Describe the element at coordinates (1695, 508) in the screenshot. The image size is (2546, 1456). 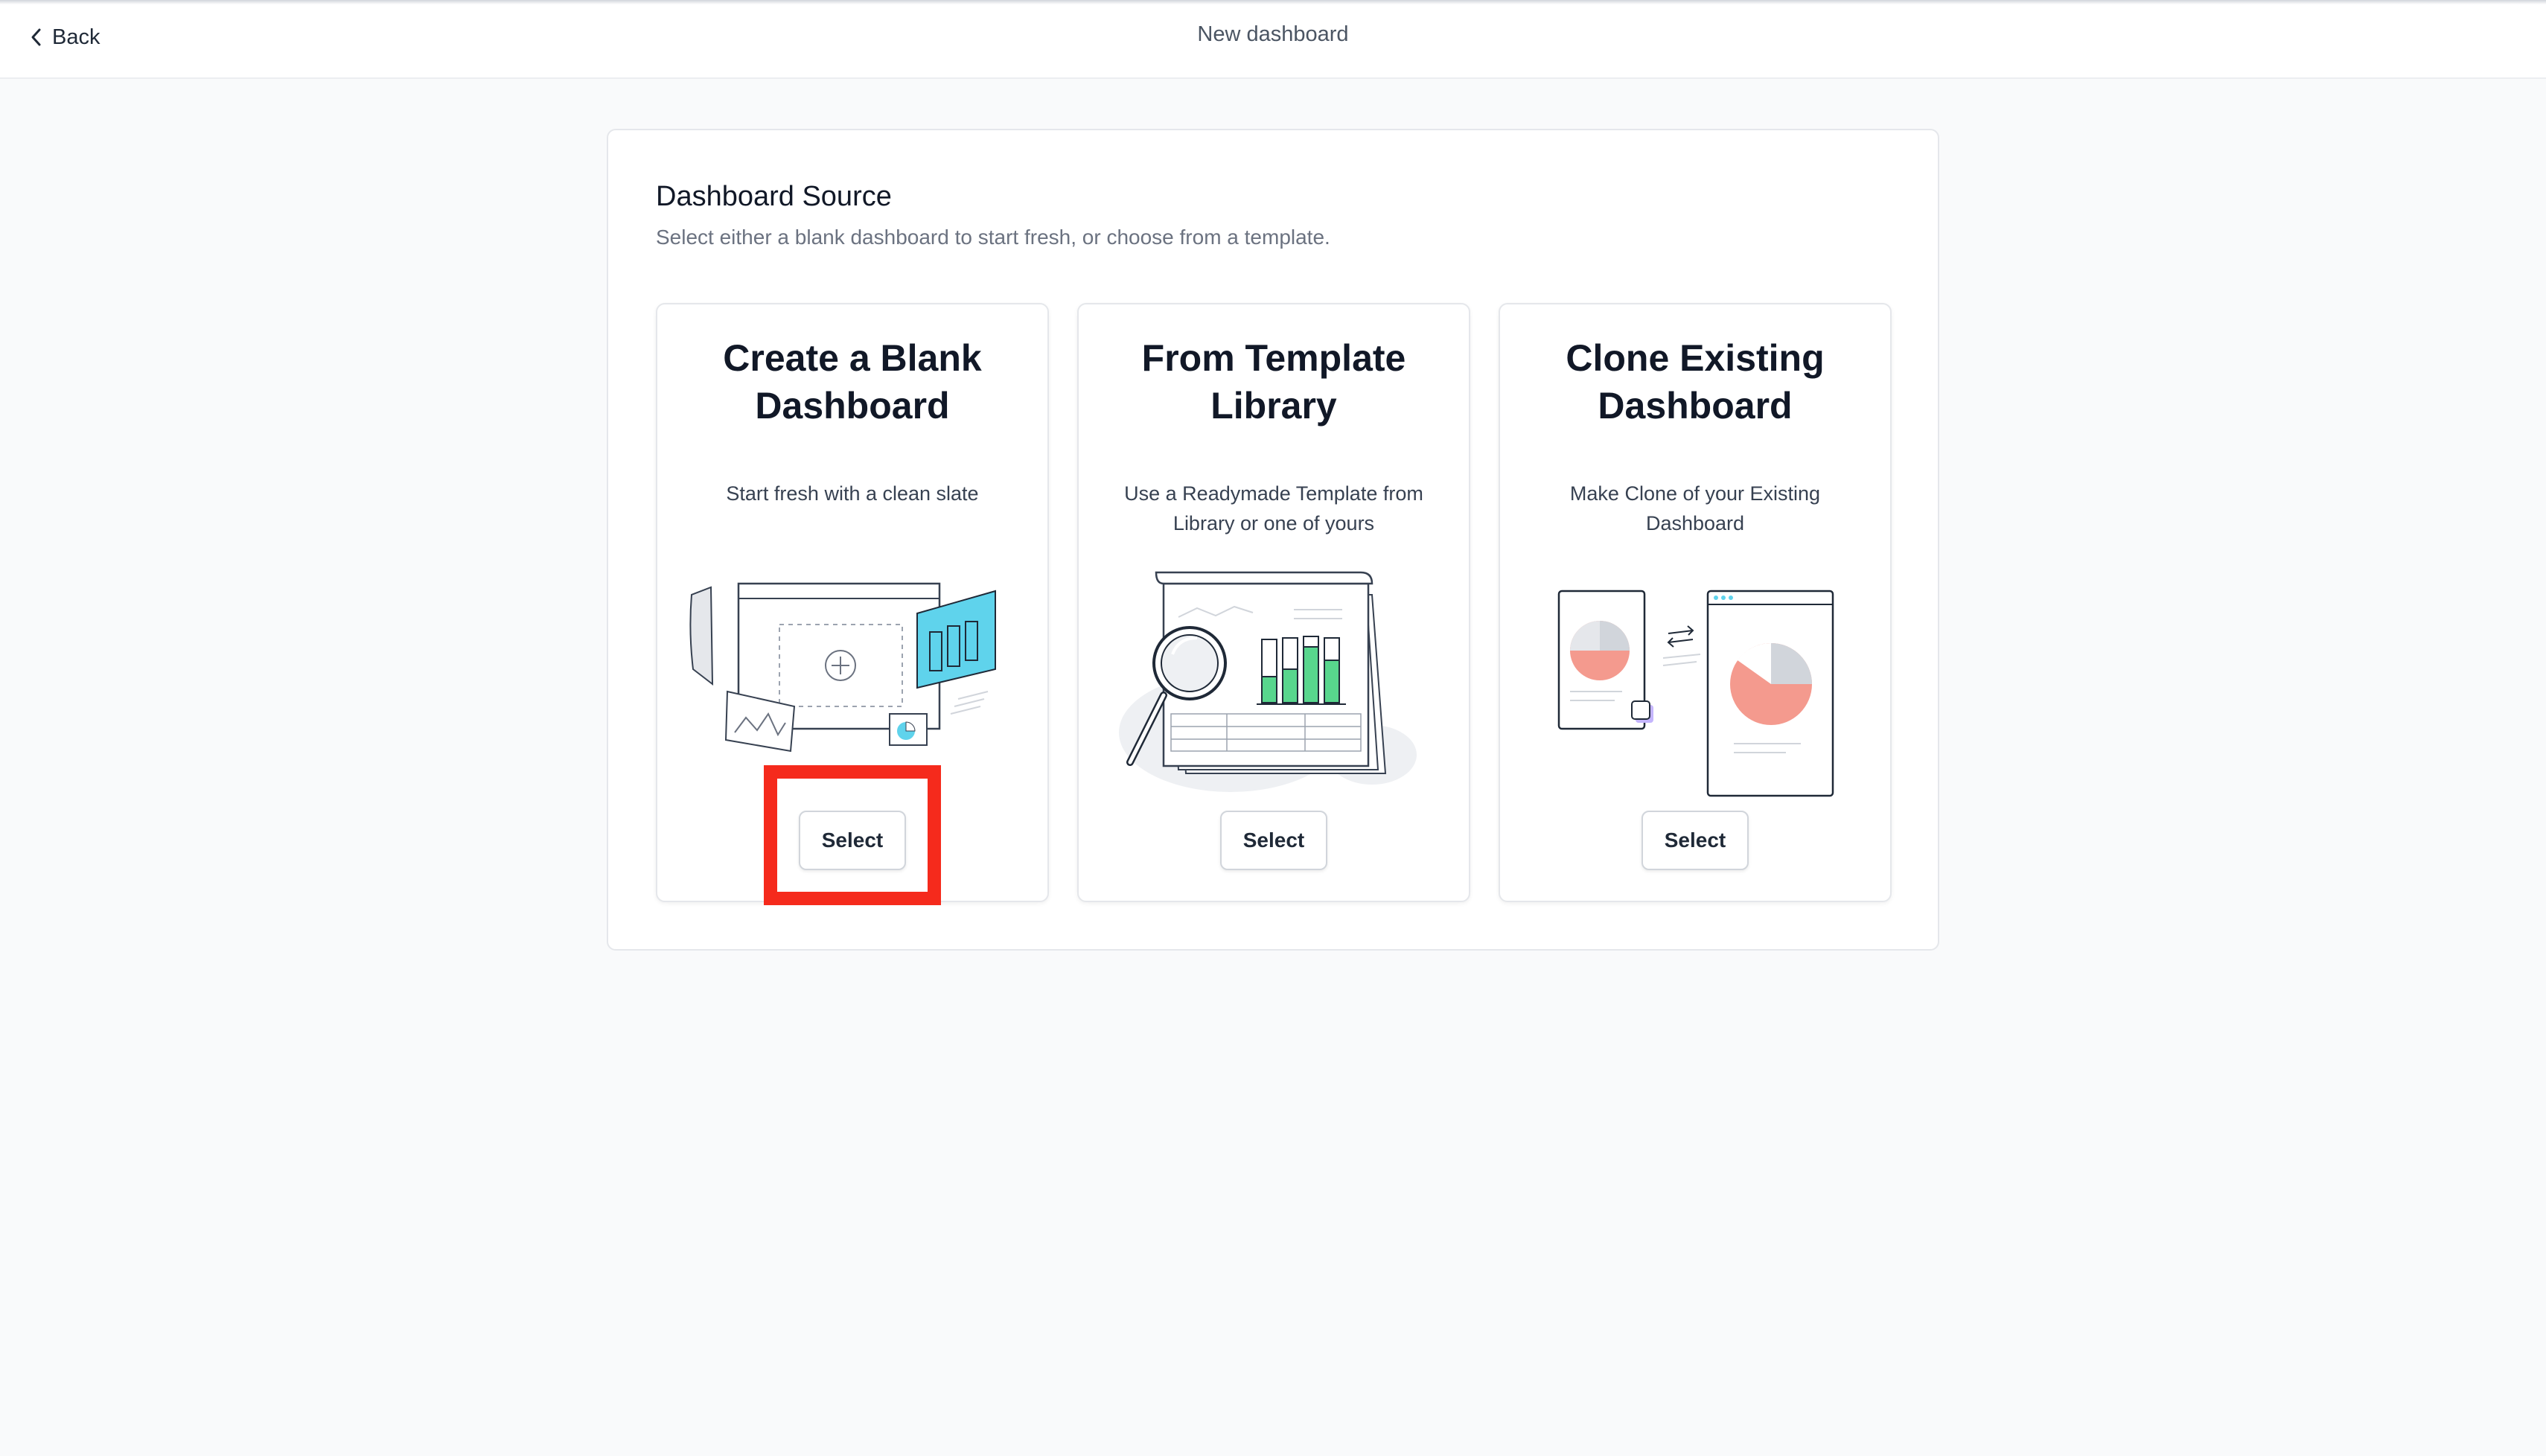
I see `card-description: Make Clone of your Existing Dashboard` at that location.